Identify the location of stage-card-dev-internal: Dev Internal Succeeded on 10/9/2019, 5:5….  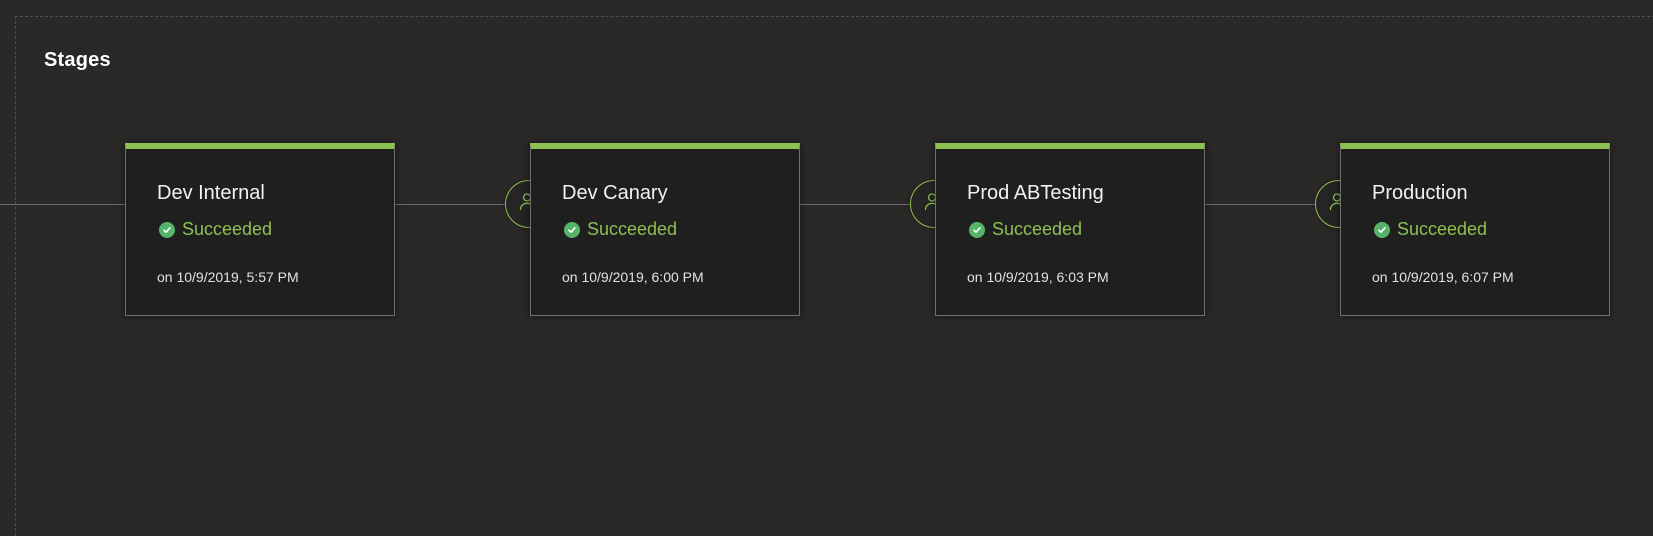
(260, 229).